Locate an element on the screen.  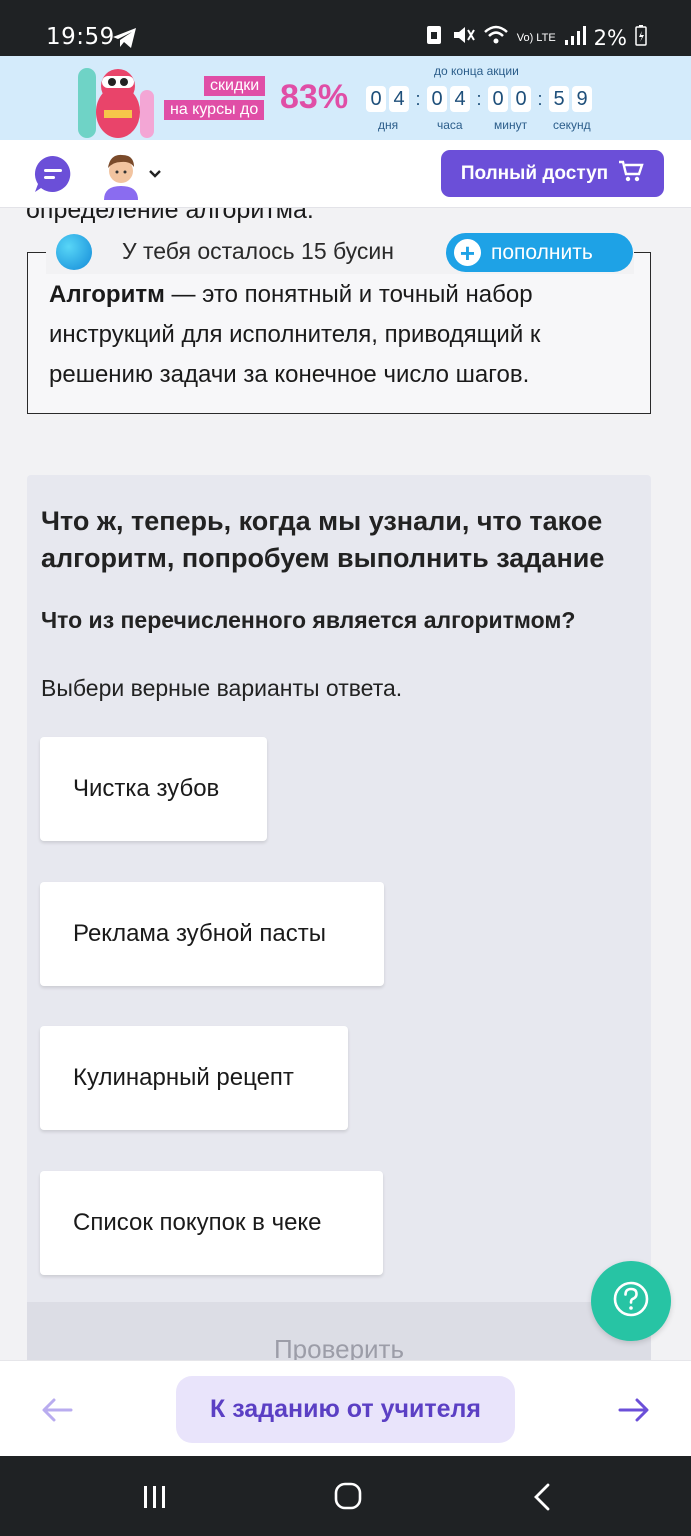
recent-apps-icon is located at coordinates (155, 1499).